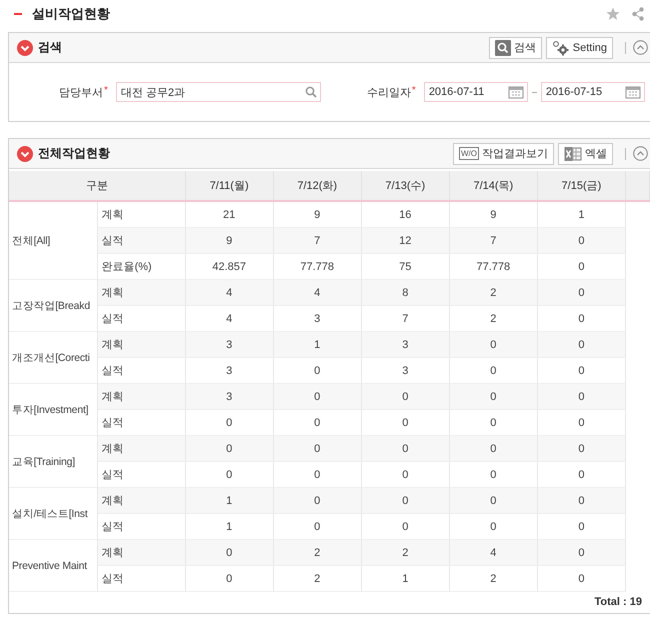 The image size is (650, 619). Describe the element at coordinates (476, 92) in the screenshot. I see `date-field: 2016-07-11` at that location.